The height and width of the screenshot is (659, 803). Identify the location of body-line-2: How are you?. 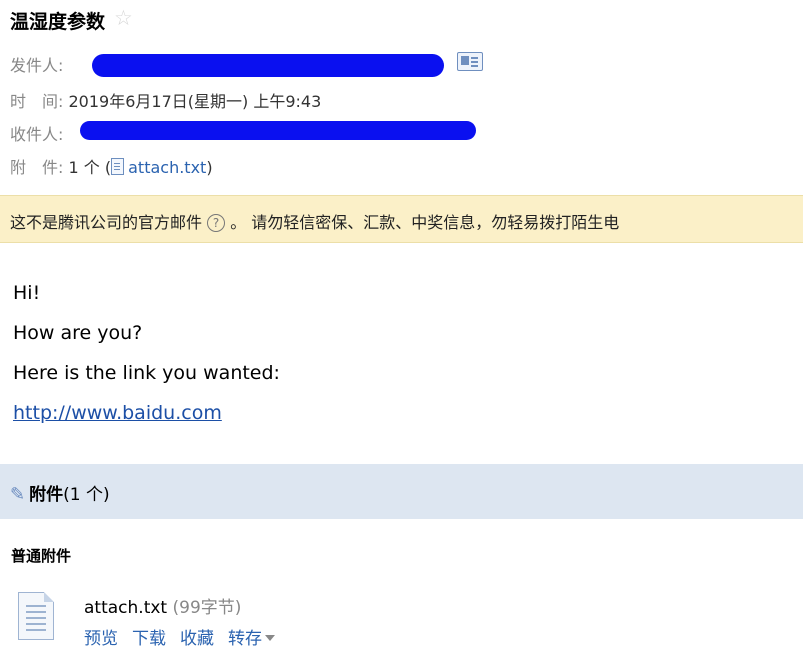
(78, 333).